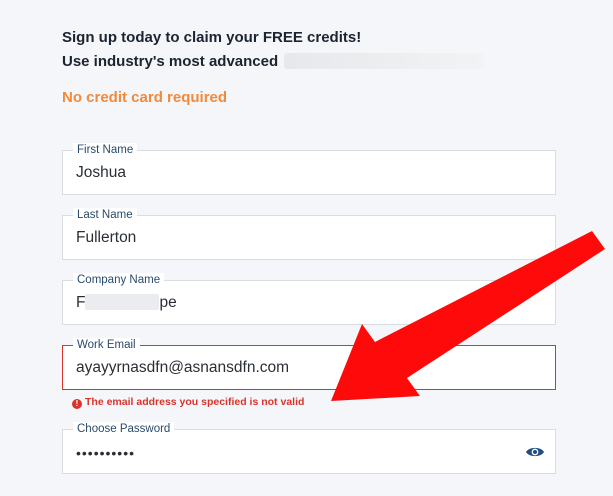  Describe the element at coordinates (170, 61) in the screenshot. I see `headline-line-2-text: Use industry's most advanced` at that location.